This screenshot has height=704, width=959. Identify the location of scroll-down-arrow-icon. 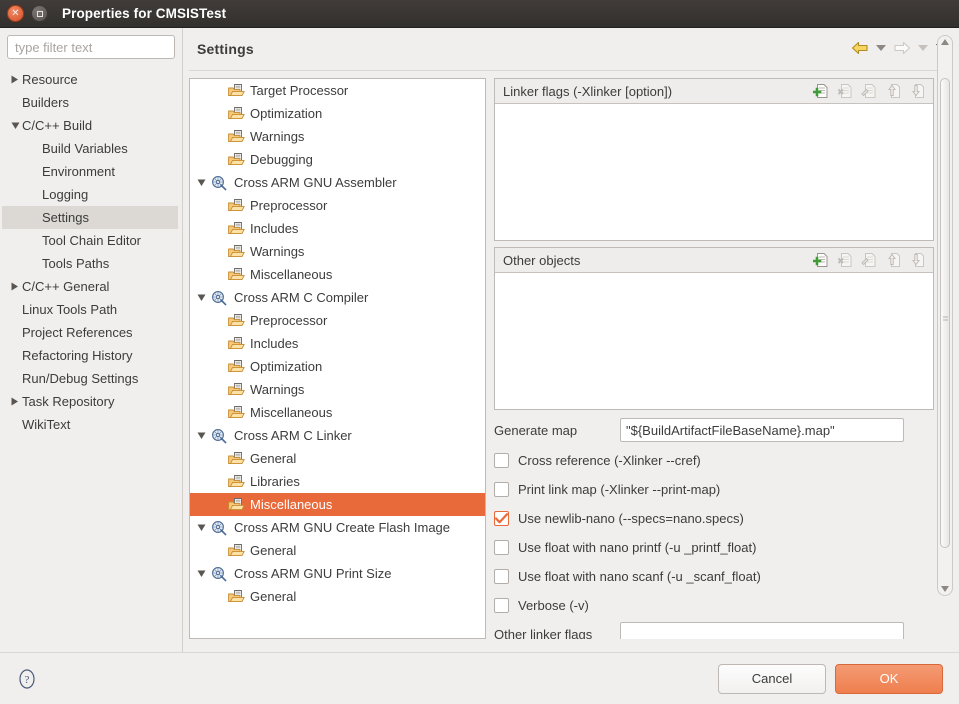
(945, 589).